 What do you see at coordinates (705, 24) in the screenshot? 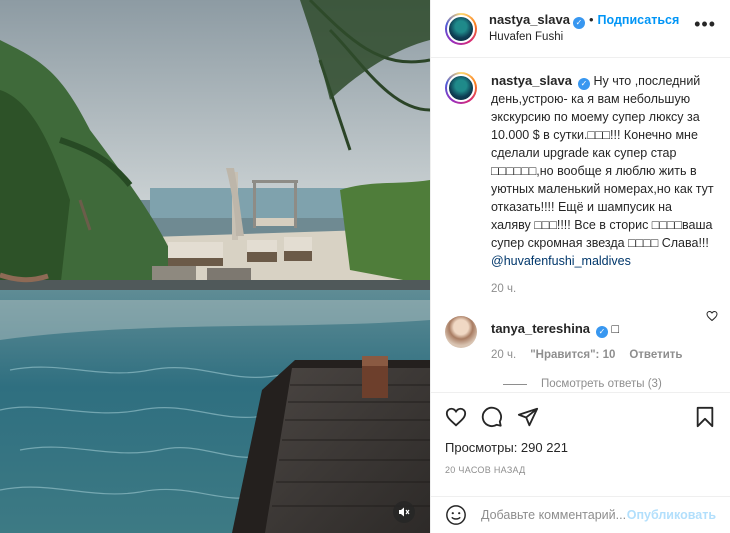
I see `more-options-icon: •••` at bounding box center [705, 24].